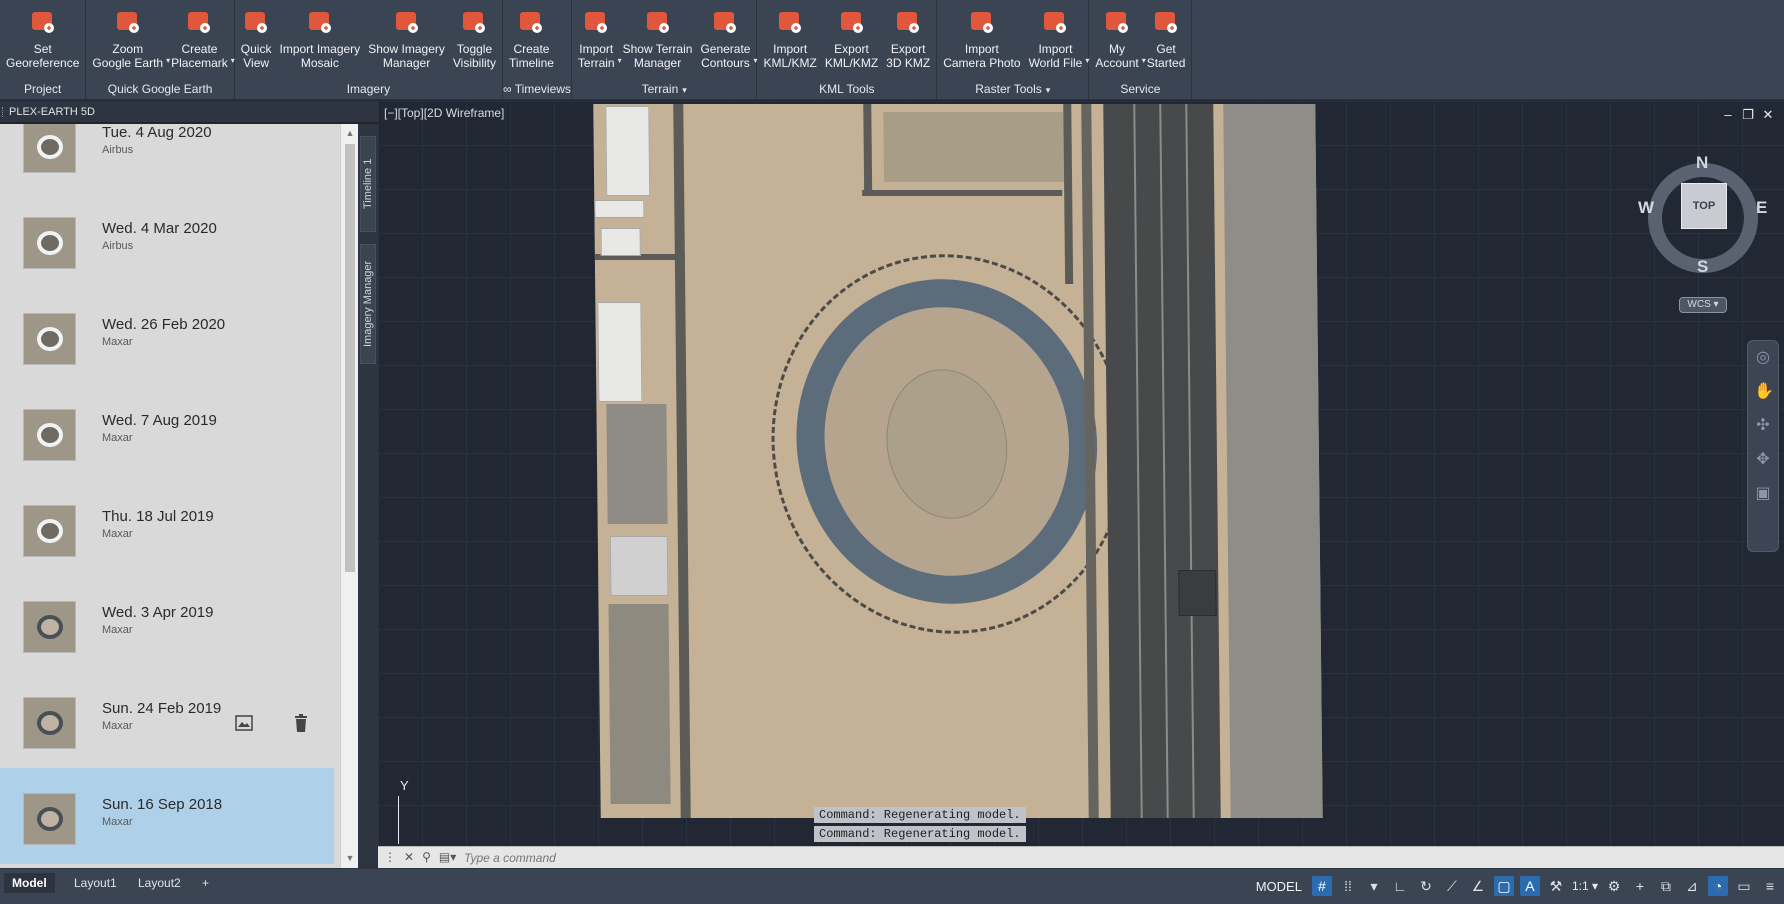 The width and height of the screenshot is (1784, 904). What do you see at coordinates (1321, 886) in the screenshot?
I see `grid-icon: #` at bounding box center [1321, 886].